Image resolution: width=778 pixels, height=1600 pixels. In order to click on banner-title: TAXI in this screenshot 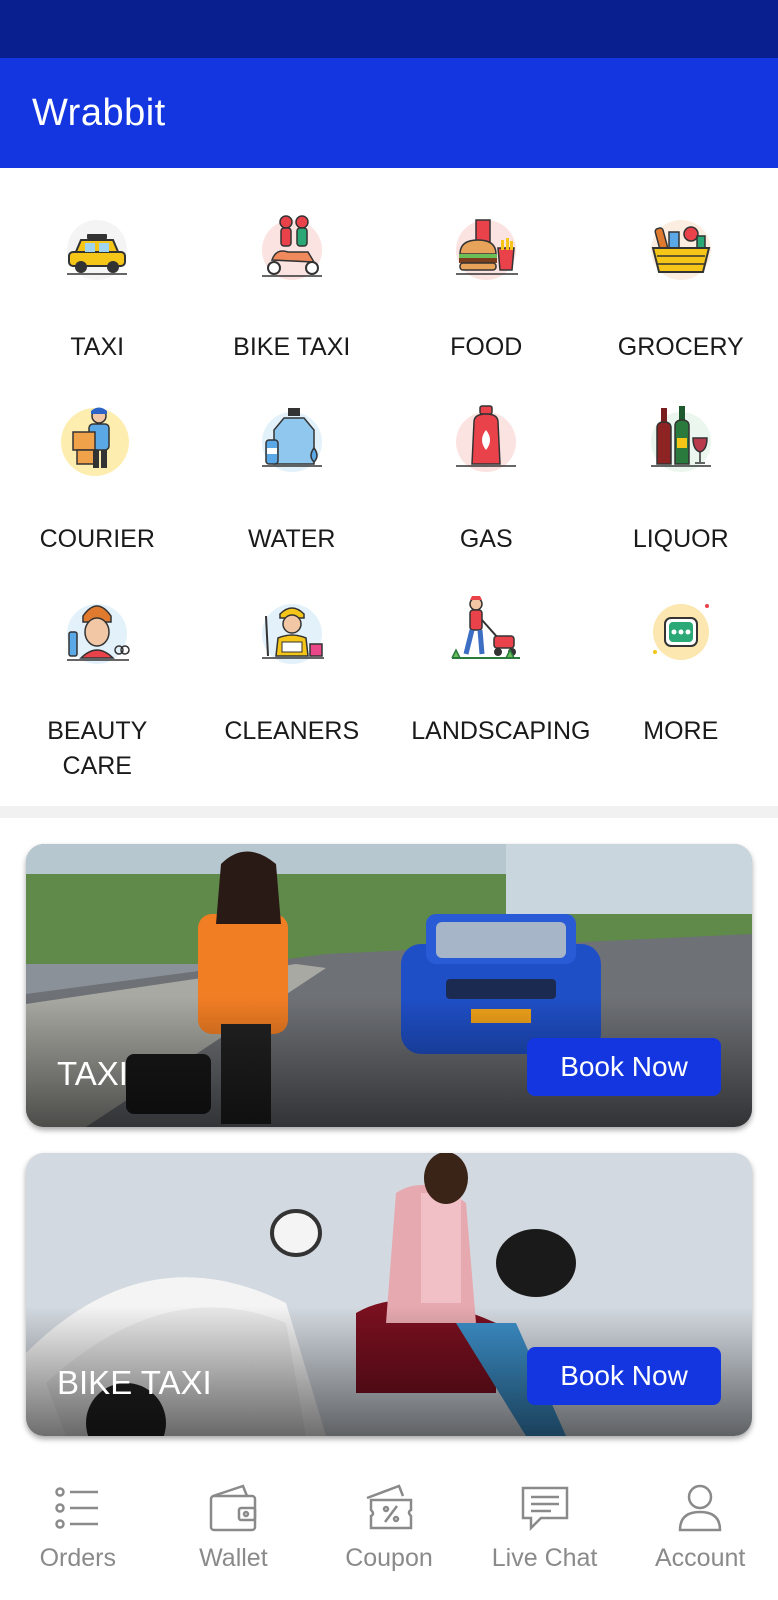, I will do `click(92, 1073)`.